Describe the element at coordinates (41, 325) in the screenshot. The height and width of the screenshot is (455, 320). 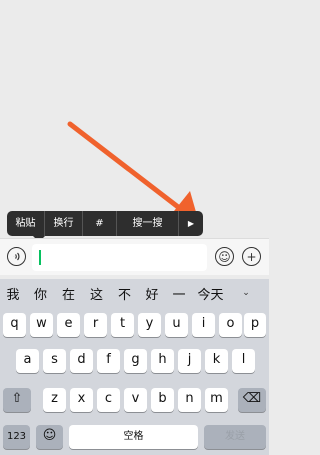
I see `key-w: w` at that location.